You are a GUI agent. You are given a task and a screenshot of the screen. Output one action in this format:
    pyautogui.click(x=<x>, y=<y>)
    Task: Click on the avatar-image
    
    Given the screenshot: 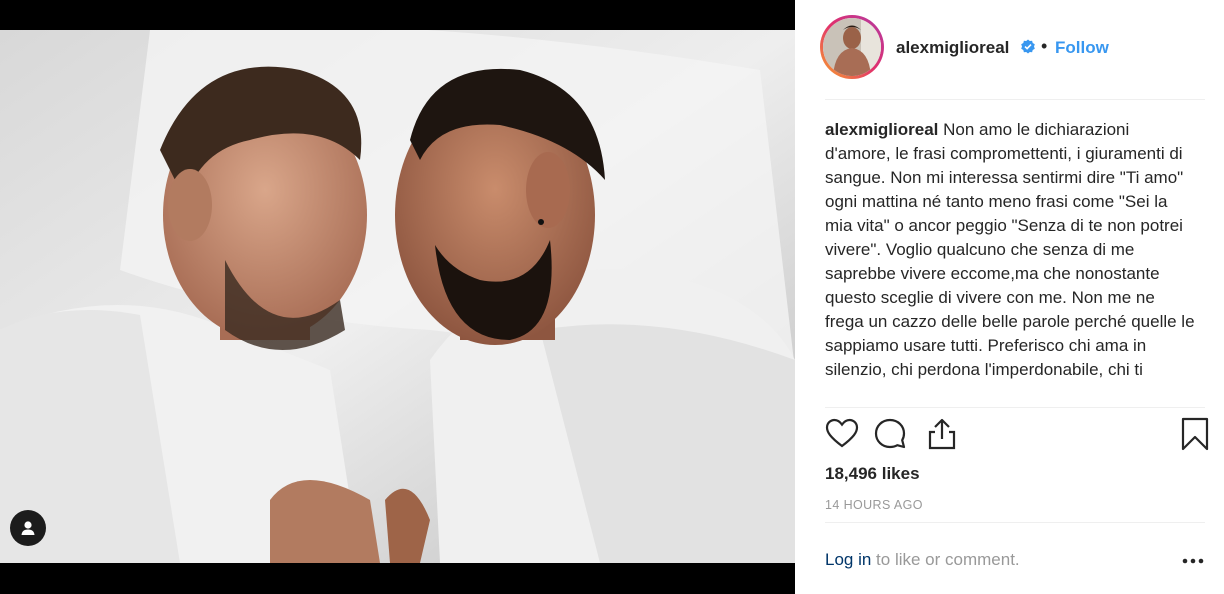 What is the action you would take?
    pyautogui.click(x=852, y=47)
    